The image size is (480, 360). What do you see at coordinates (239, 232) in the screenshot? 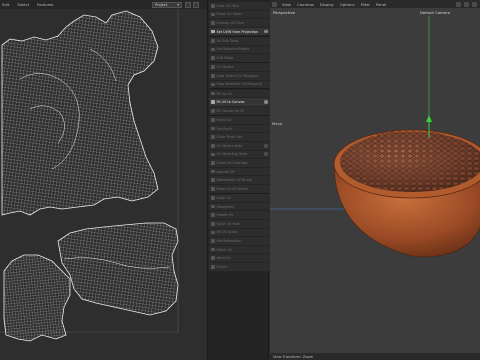
I see `command-item: Fill UV Scale` at bounding box center [239, 232].